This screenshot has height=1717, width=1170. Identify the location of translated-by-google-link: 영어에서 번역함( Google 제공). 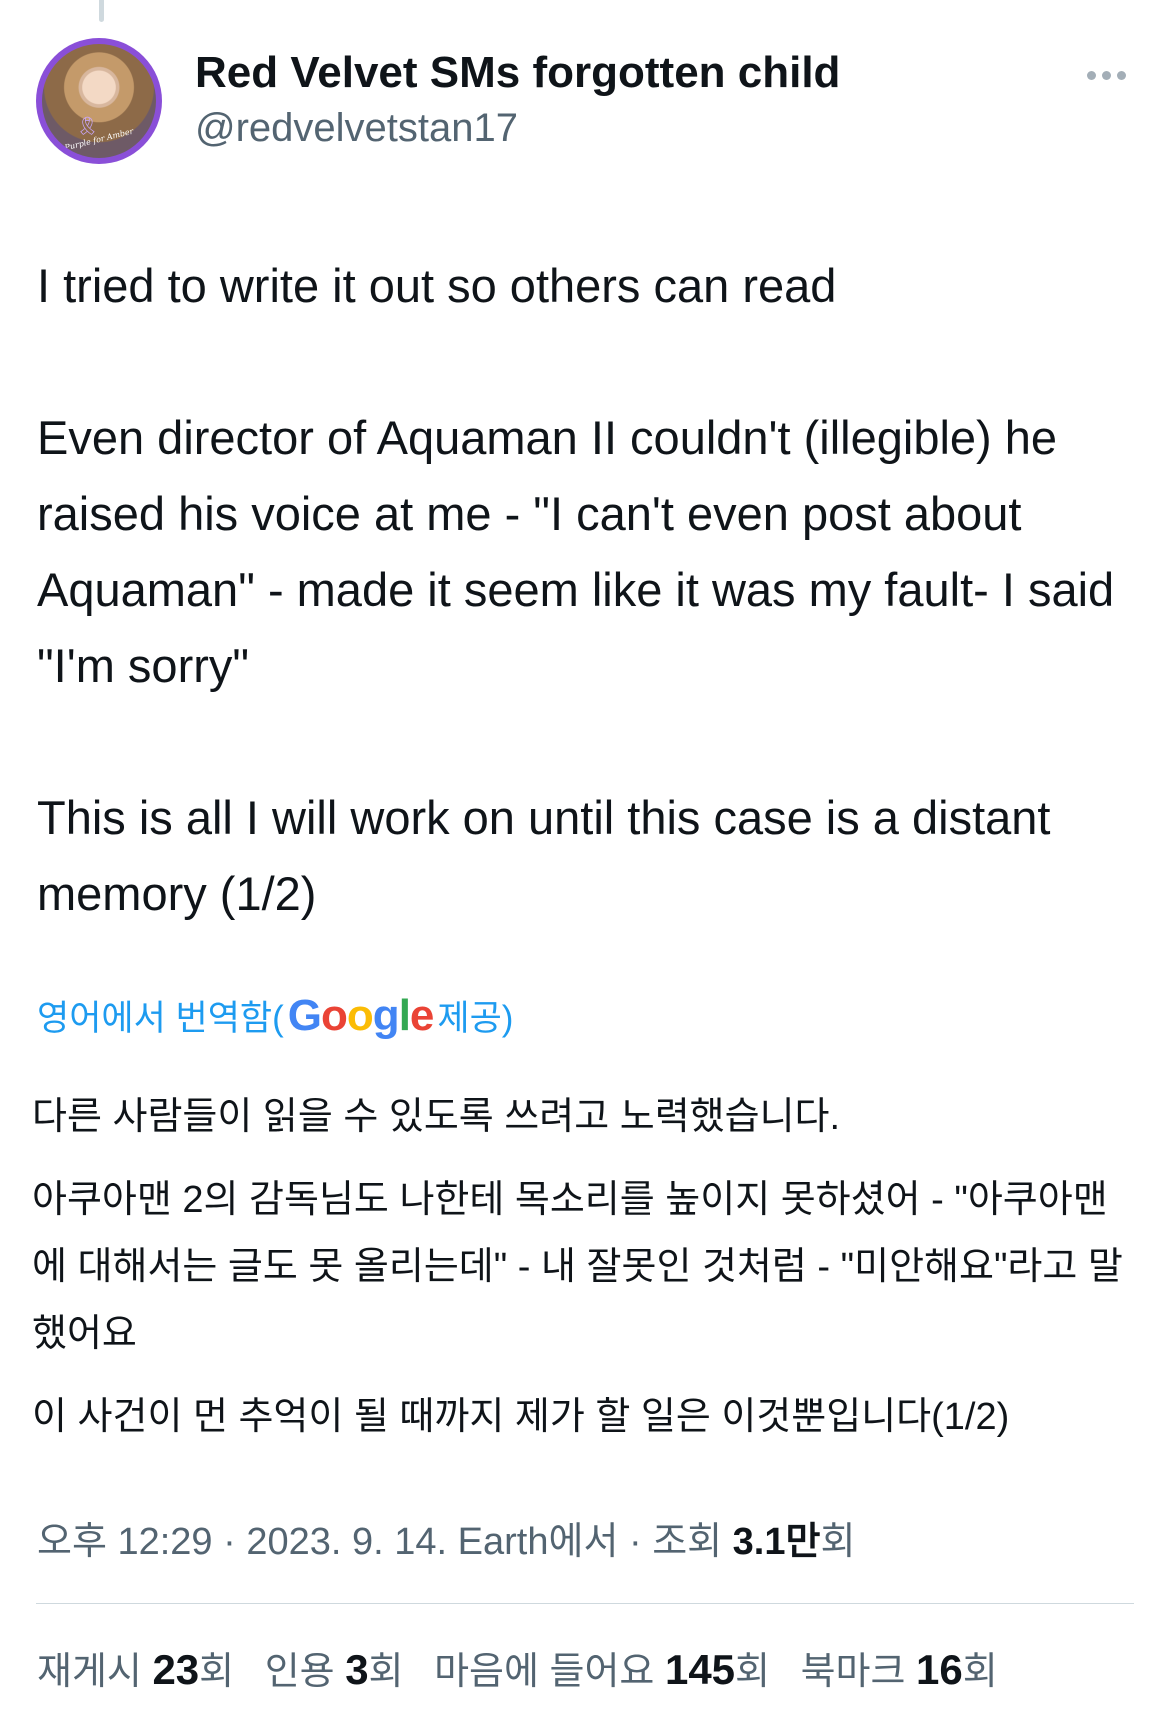
(275, 1015).